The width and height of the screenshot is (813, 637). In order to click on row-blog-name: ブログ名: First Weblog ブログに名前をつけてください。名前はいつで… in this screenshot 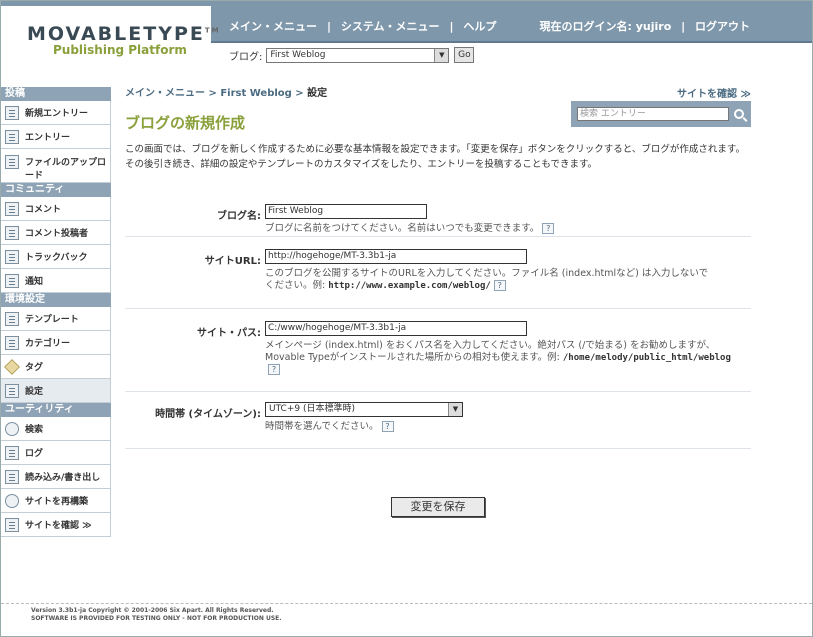, I will do `click(438, 214)`.